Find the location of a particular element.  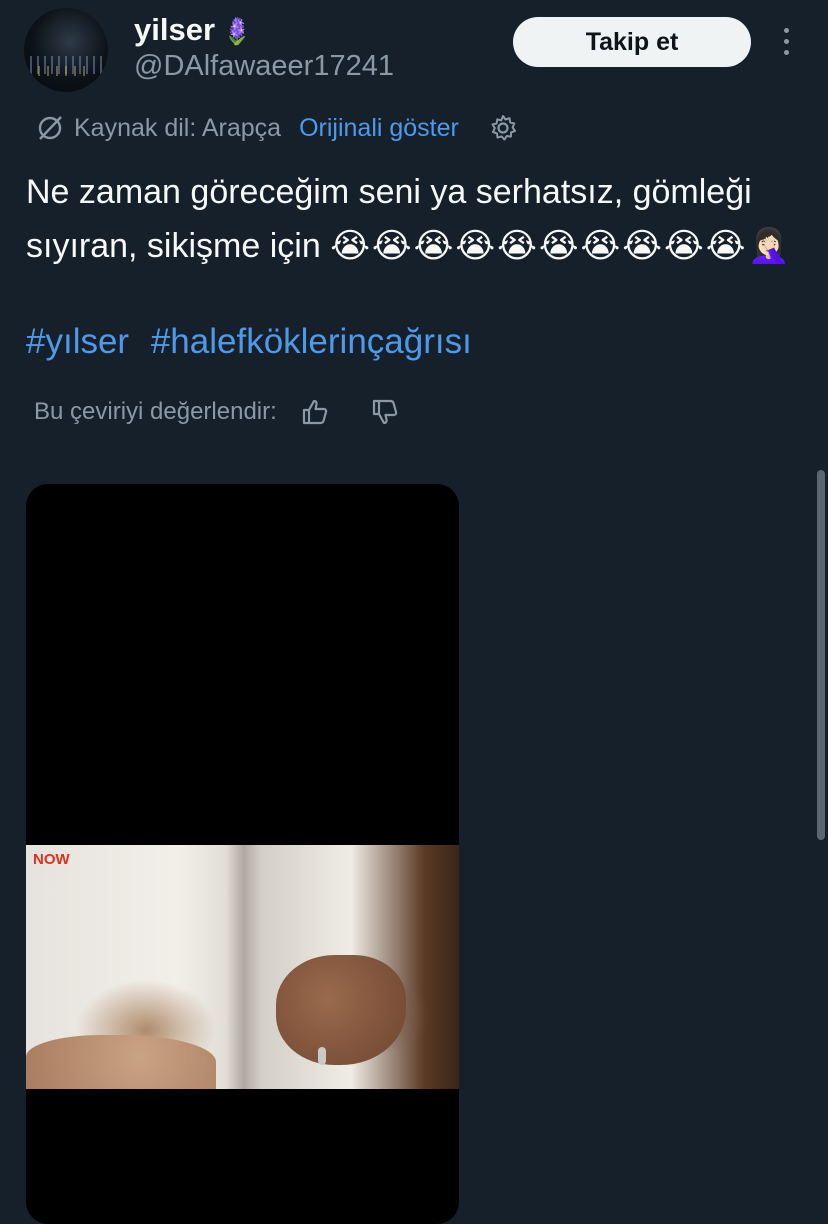

avatar is located at coordinates (66, 50).